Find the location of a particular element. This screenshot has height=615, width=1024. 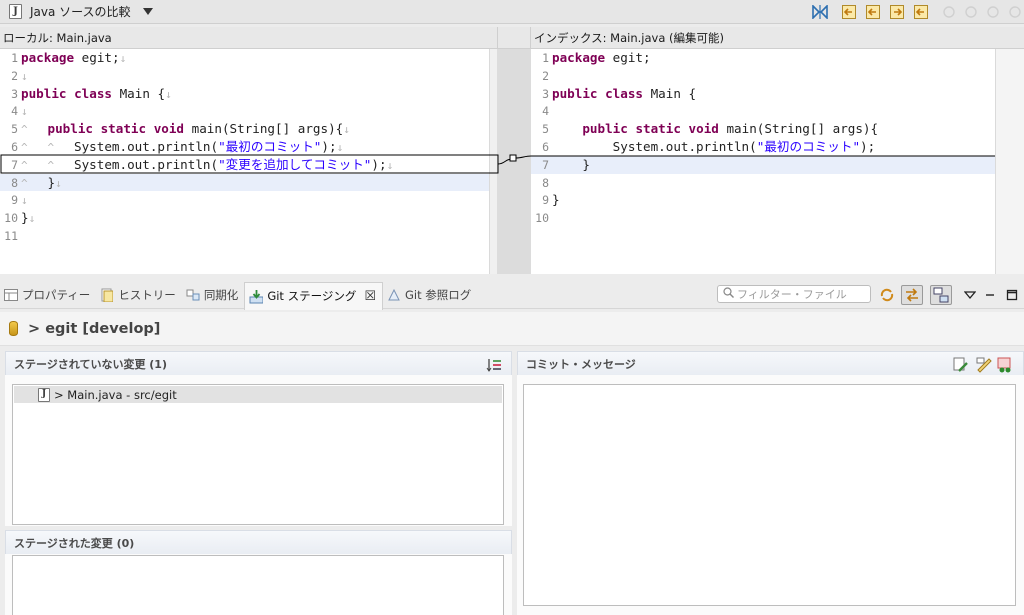

code-line: 9} is located at coordinates (763, 200).